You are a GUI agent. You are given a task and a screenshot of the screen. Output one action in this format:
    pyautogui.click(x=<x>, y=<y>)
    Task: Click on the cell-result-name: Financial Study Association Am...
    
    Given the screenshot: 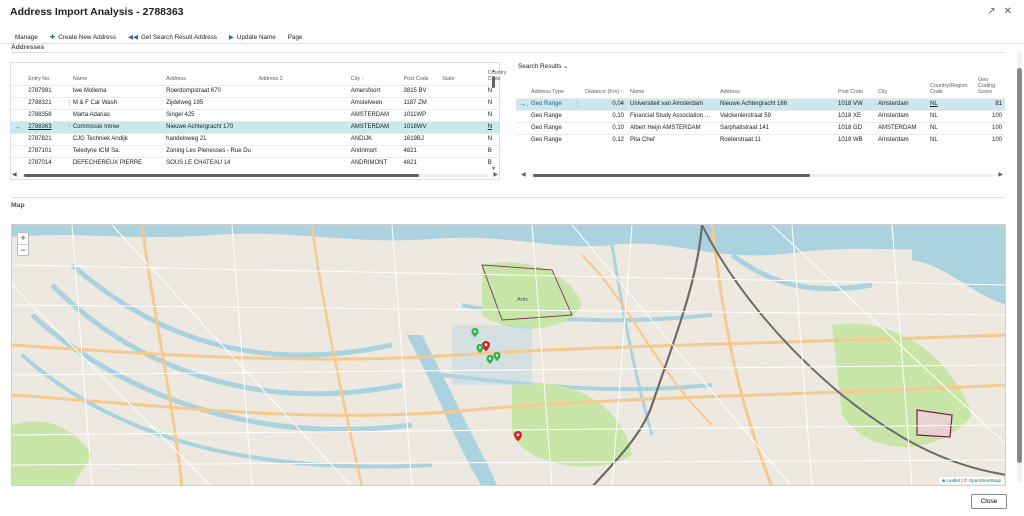 What is the action you would take?
    pyautogui.click(x=672, y=115)
    